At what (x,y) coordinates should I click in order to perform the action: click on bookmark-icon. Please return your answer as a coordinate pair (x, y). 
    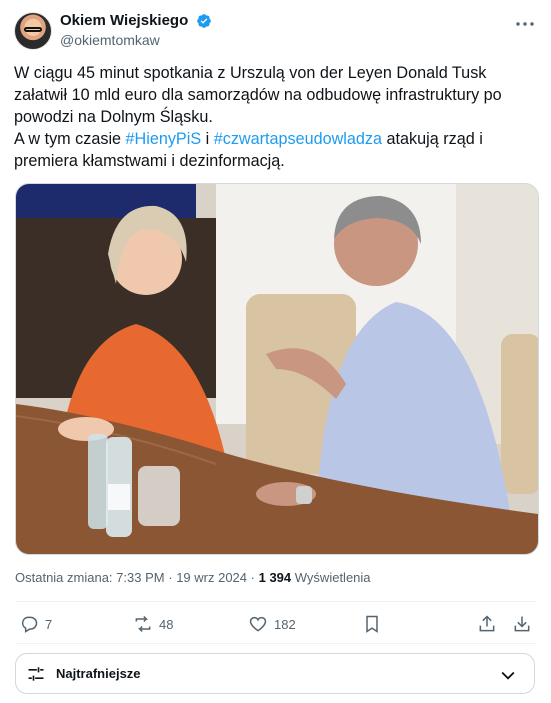
    Looking at the image, I should click on (372, 624).